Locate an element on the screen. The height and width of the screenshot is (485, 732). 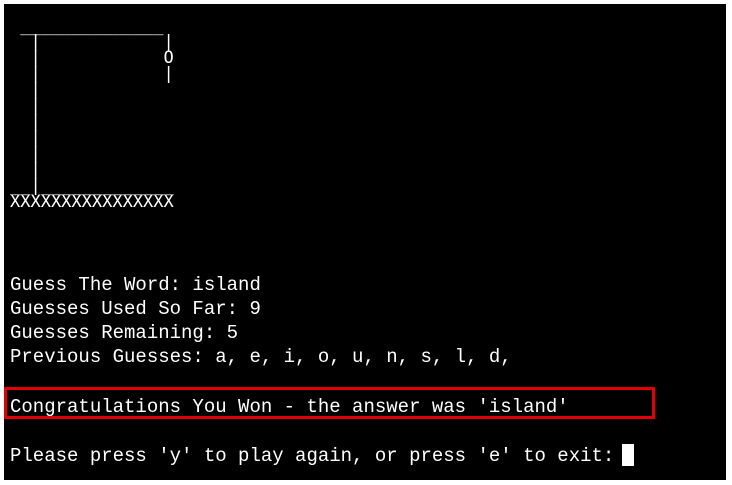
text-cursor is located at coordinates (628, 455).